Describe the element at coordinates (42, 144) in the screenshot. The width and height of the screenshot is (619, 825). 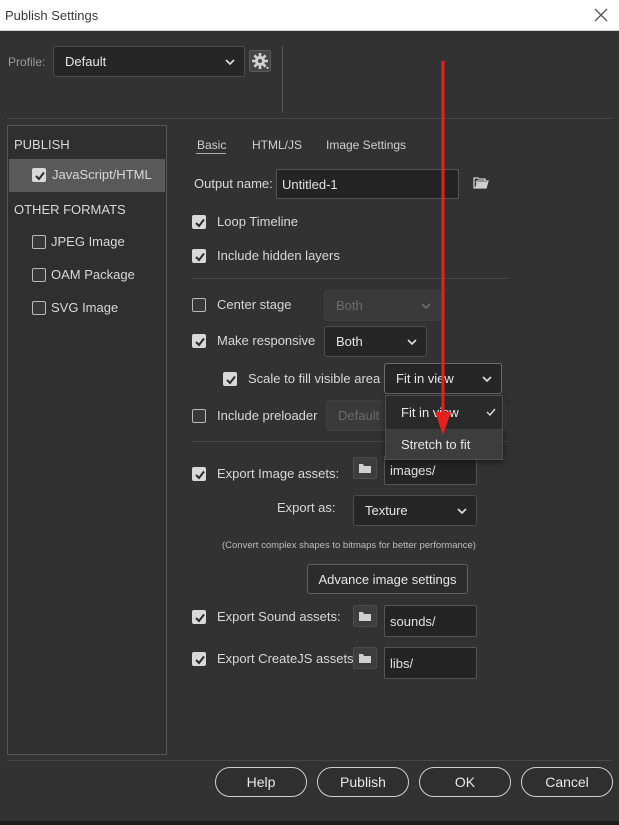
I see `publish-header: PUBLISH` at that location.